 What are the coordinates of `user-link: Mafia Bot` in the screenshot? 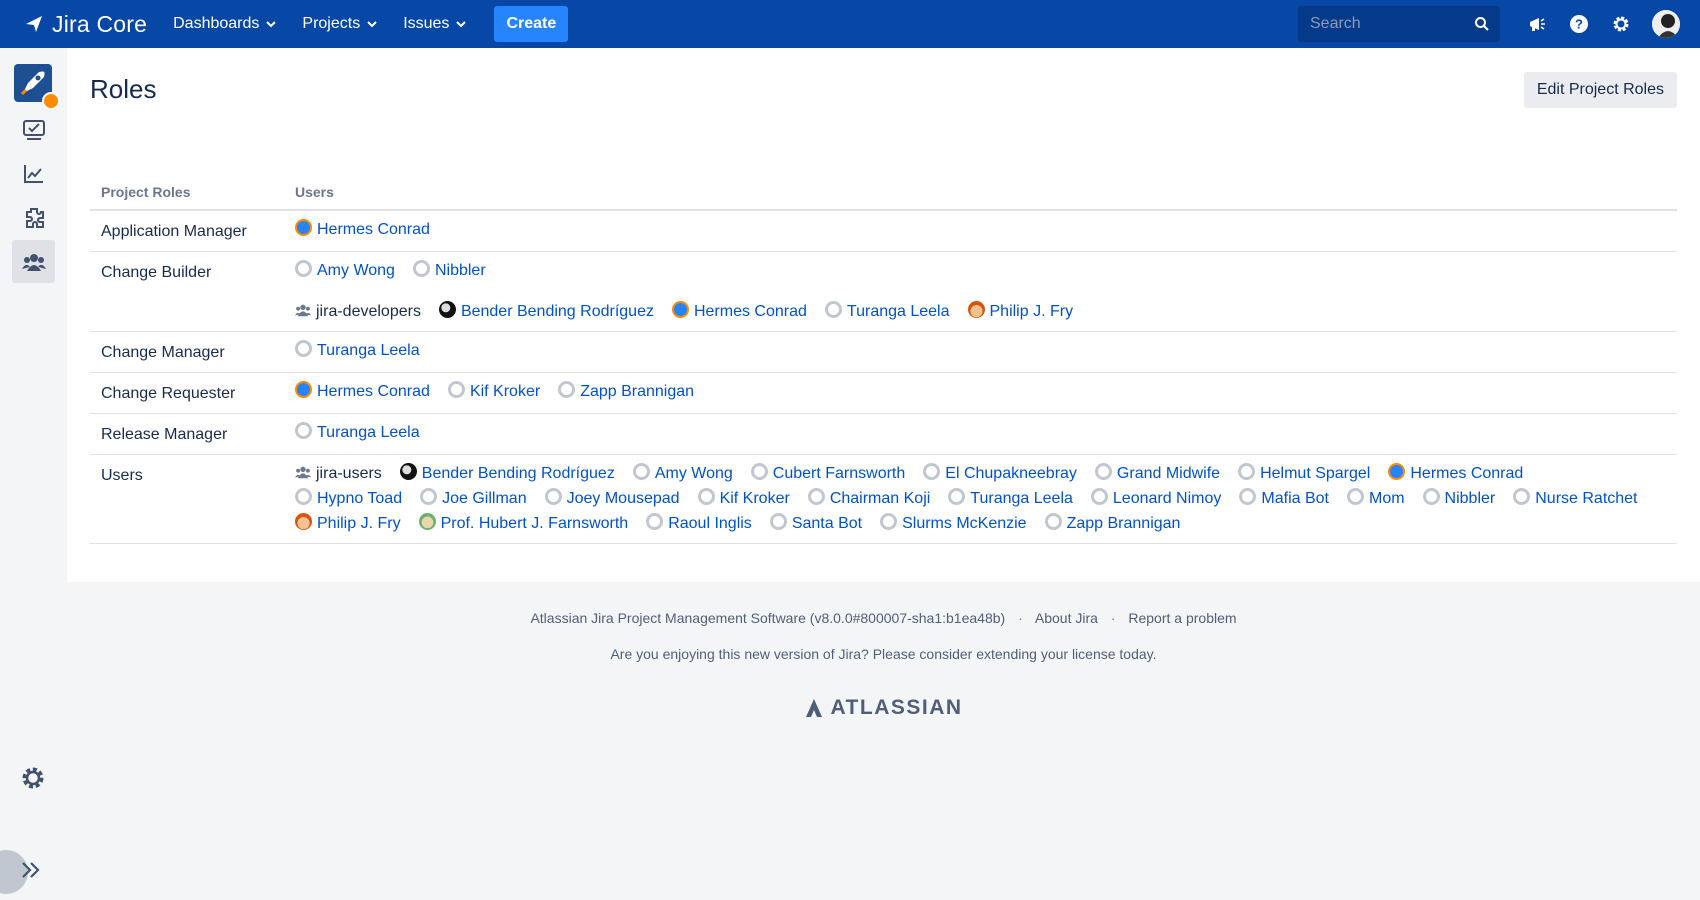 It's located at (1295, 499).